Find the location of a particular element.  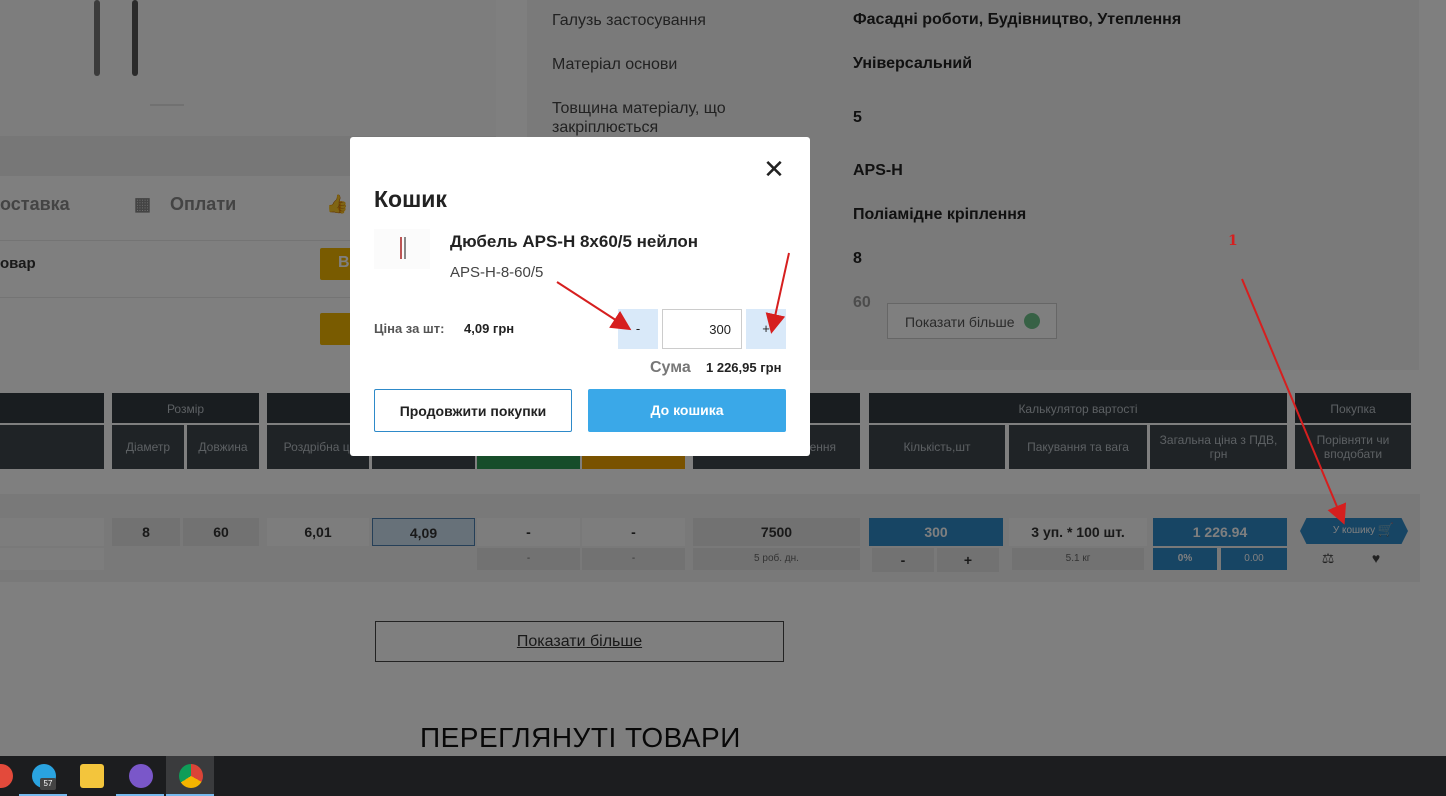

annotation-number: 1 is located at coordinates (1233, 241).